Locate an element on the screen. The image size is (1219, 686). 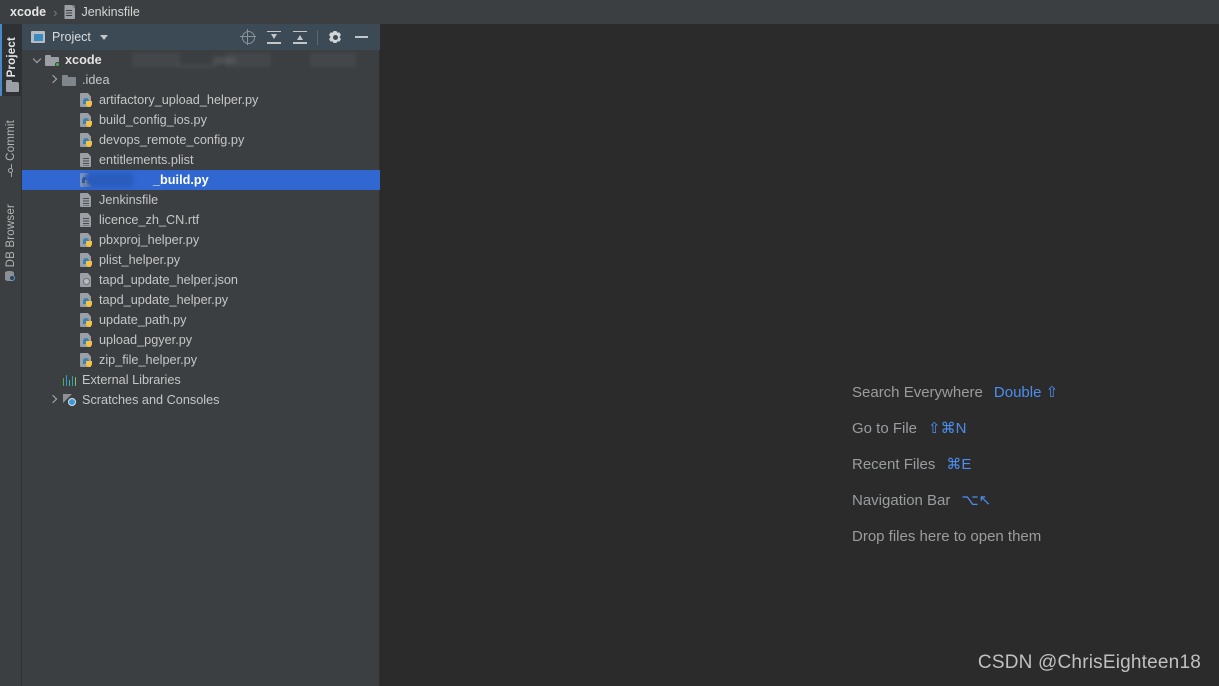
hide-panel-icon is located at coordinates (361, 37).